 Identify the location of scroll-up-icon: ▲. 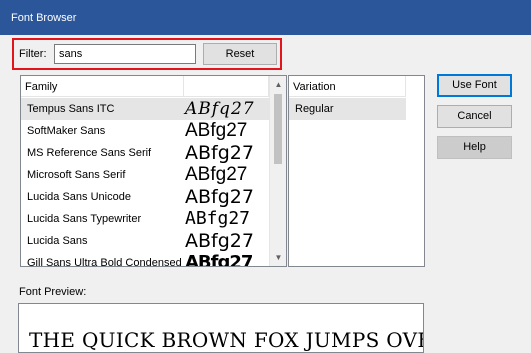
(278, 84).